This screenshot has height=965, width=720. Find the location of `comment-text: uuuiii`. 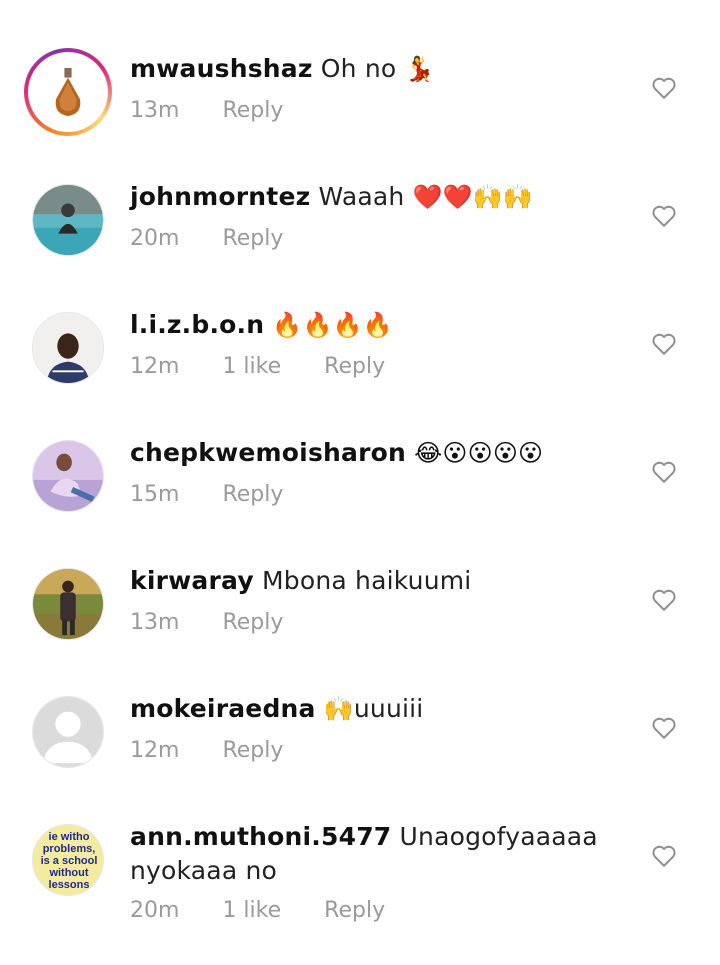

comment-text: uuuiii is located at coordinates (388, 708).